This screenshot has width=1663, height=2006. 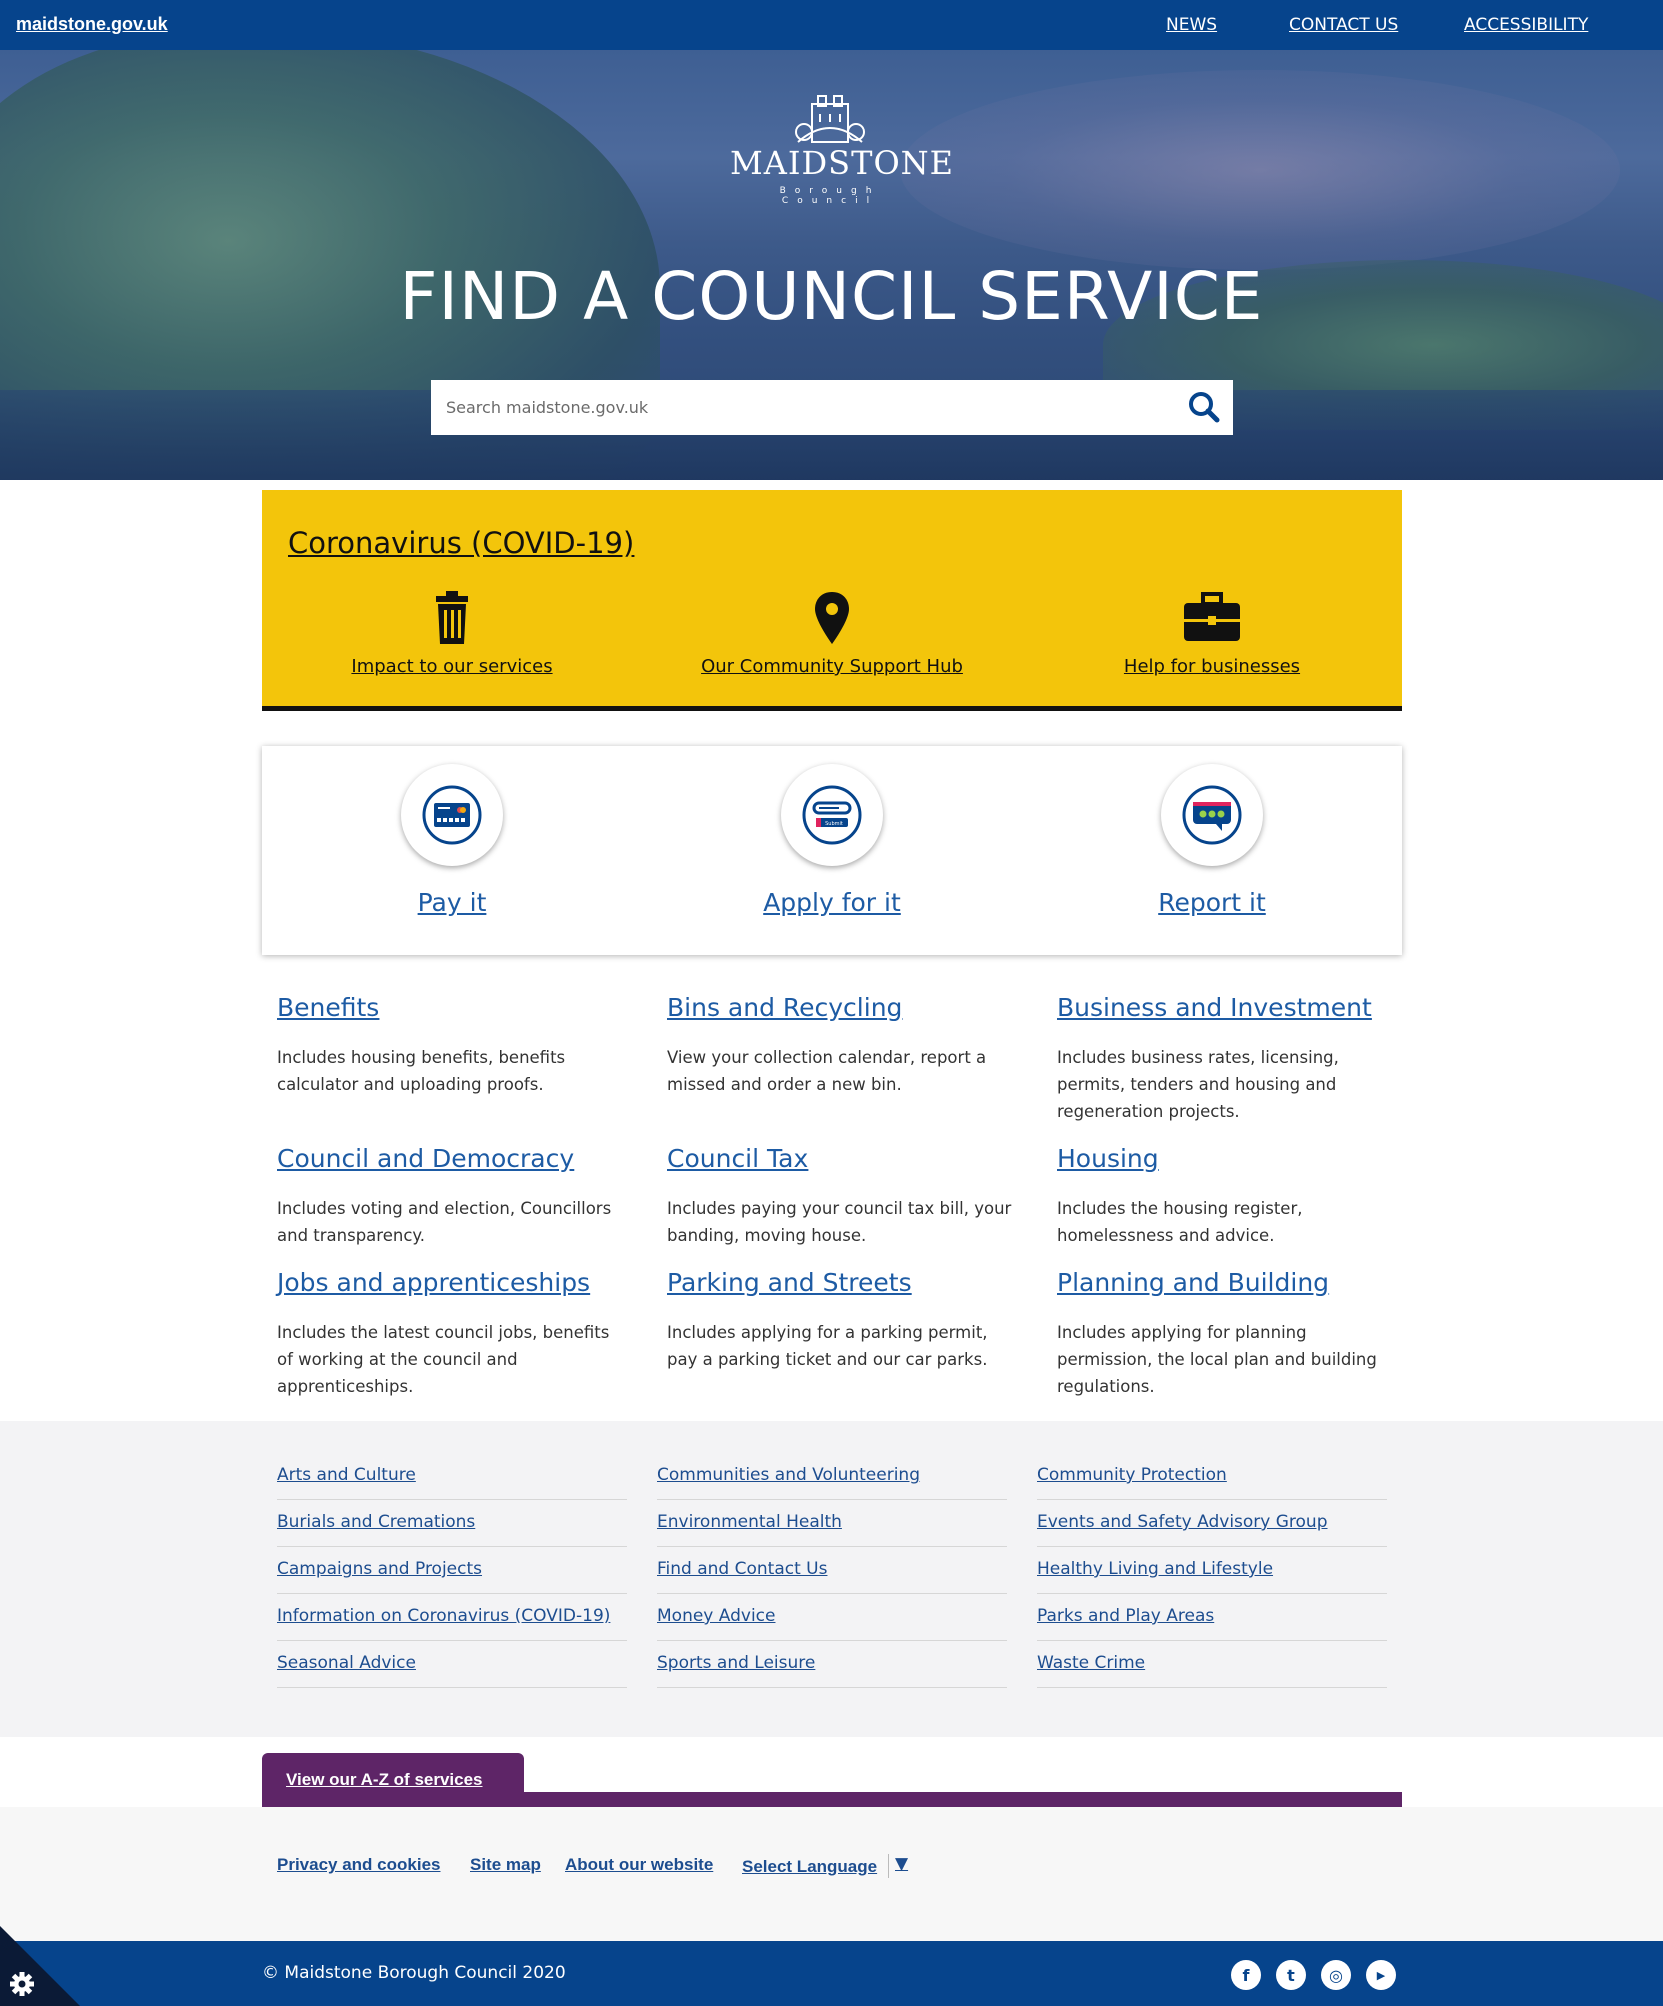 I want to click on speech-bubble-icon, so click(x=1212, y=815).